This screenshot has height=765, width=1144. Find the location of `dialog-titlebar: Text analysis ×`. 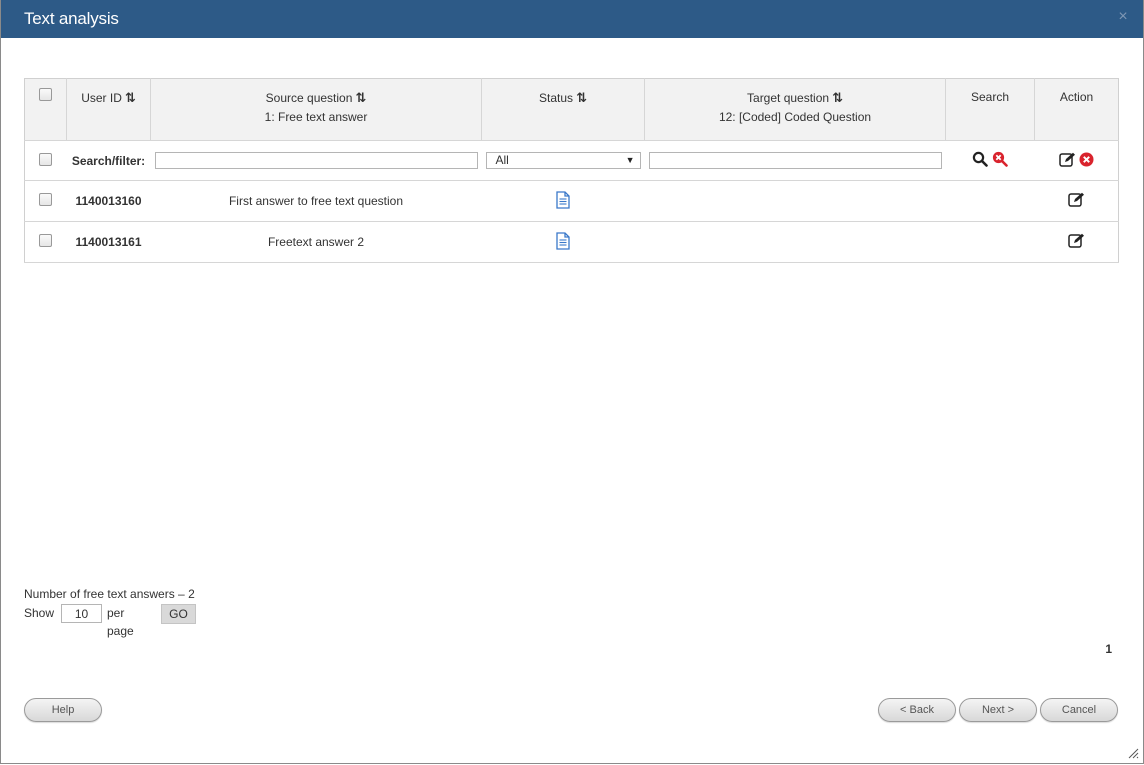

dialog-titlebar: Text analysis × is located at coordinates (572, 19).